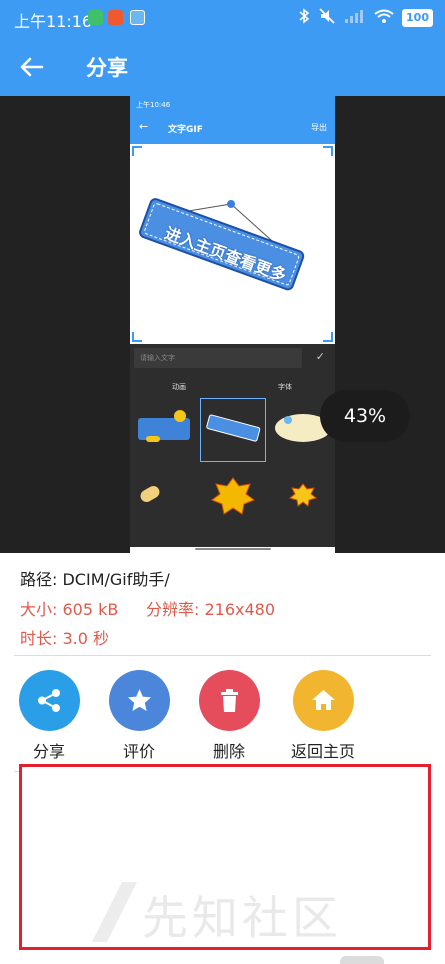  Describe the element at coordinates (242, 918) in the screenshot. I see `watermark-text: 先知社区` at that location.